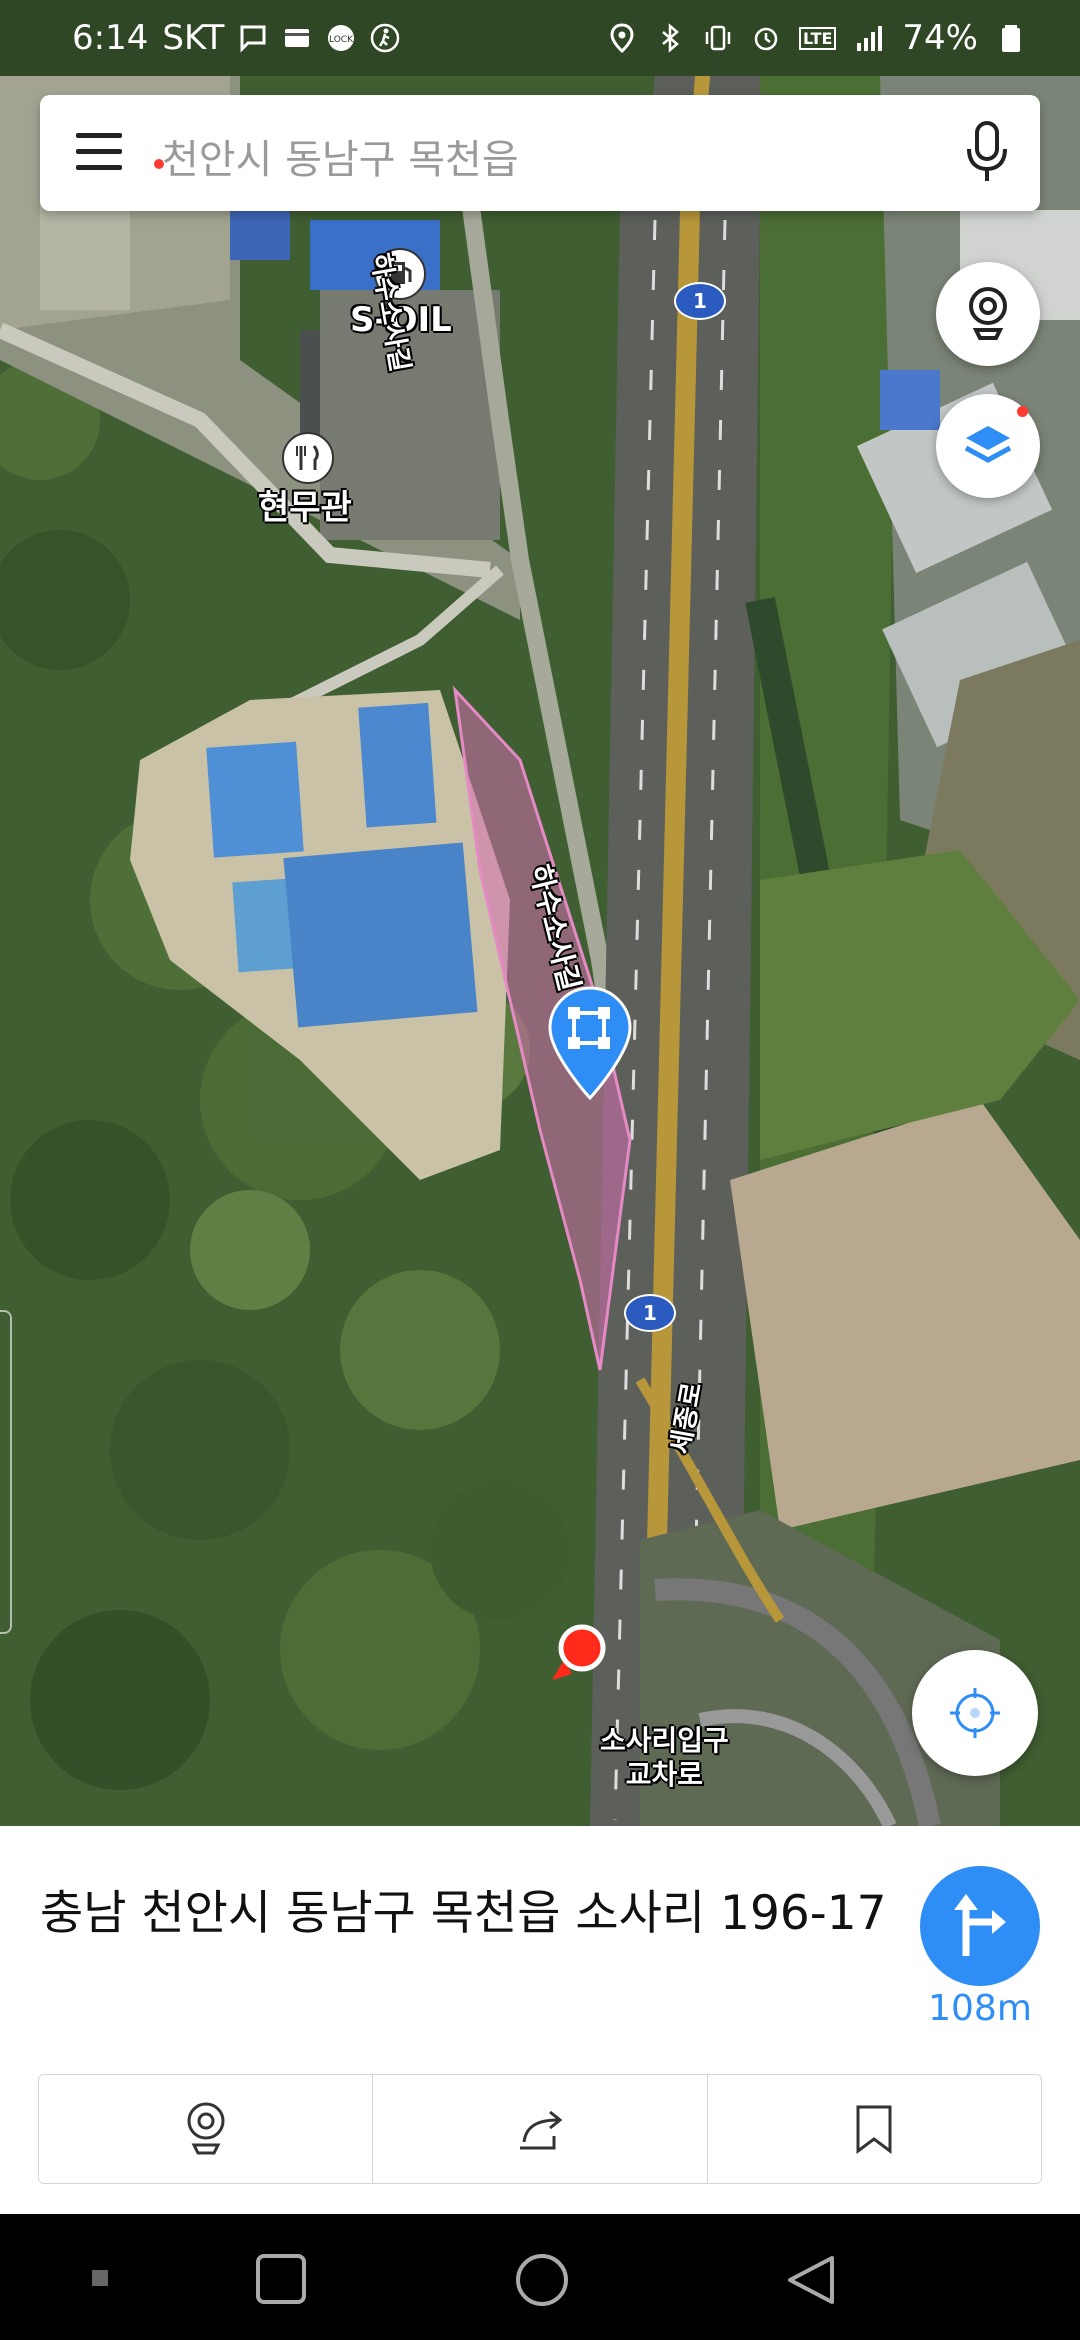  I want to click on current-position-marker, so click(579, 1652).